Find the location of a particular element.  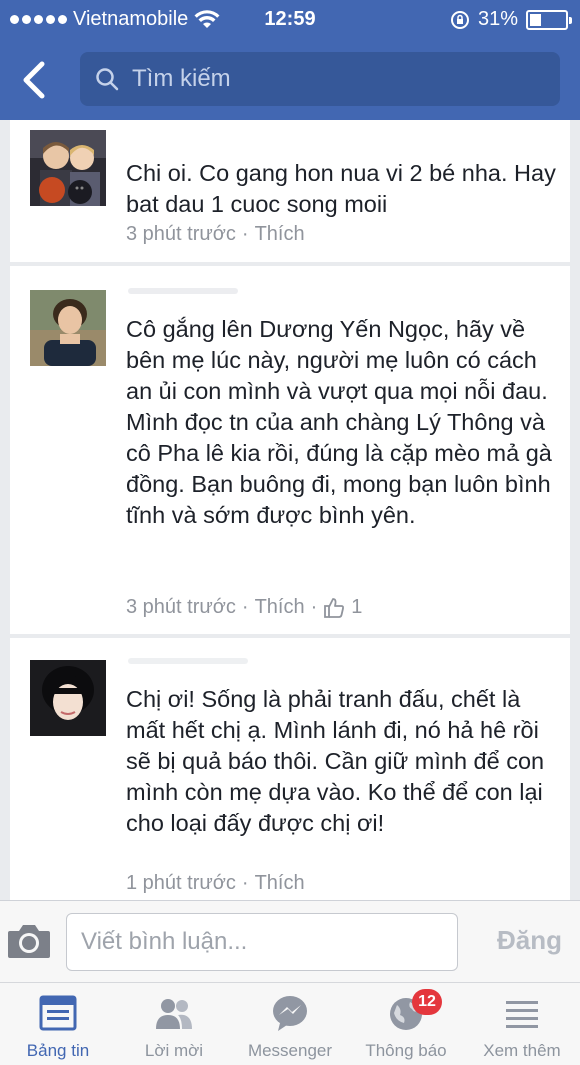

status-right: 31% is located at coordinates (511, 19).